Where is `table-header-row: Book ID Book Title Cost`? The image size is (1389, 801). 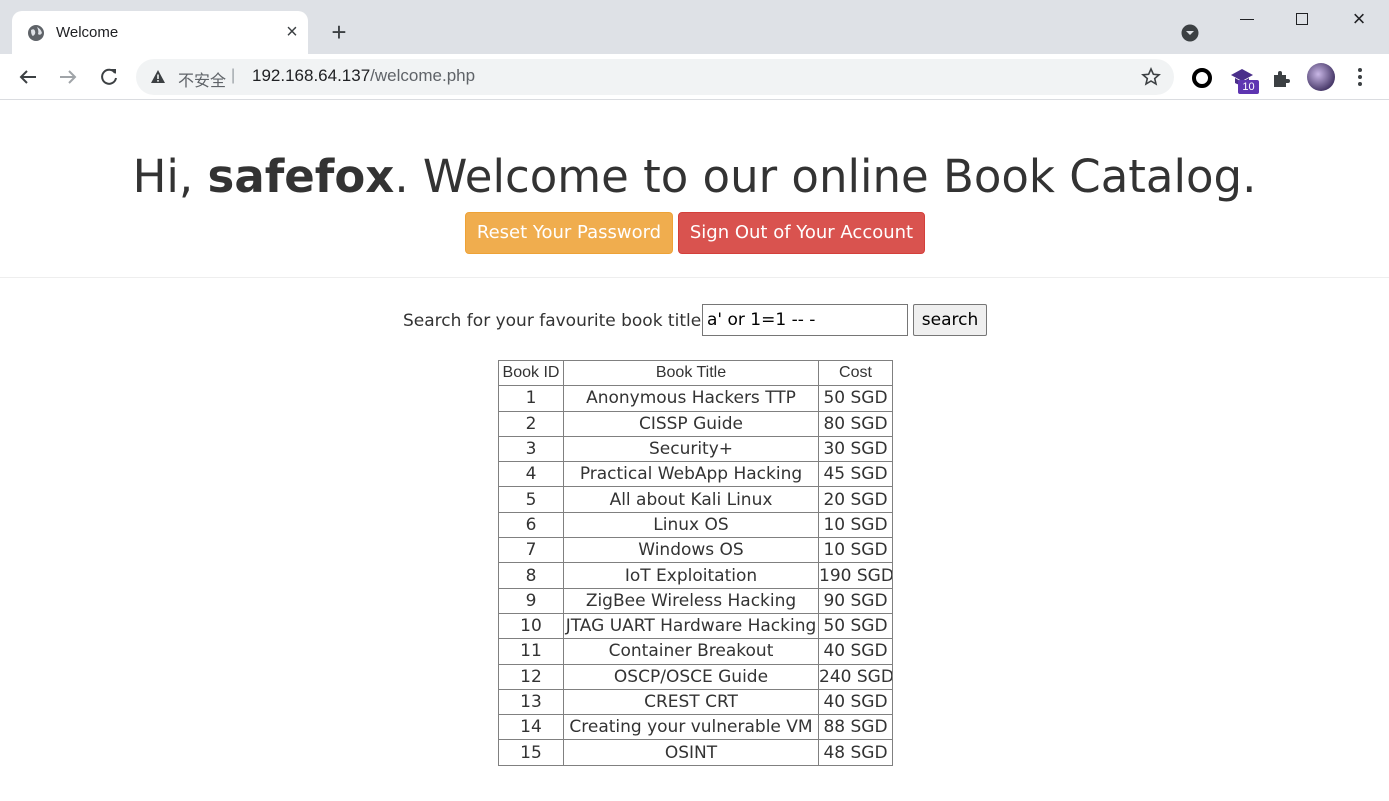 table-header-row: Book ID Book Title Cost is located at coordinates (695, 373).